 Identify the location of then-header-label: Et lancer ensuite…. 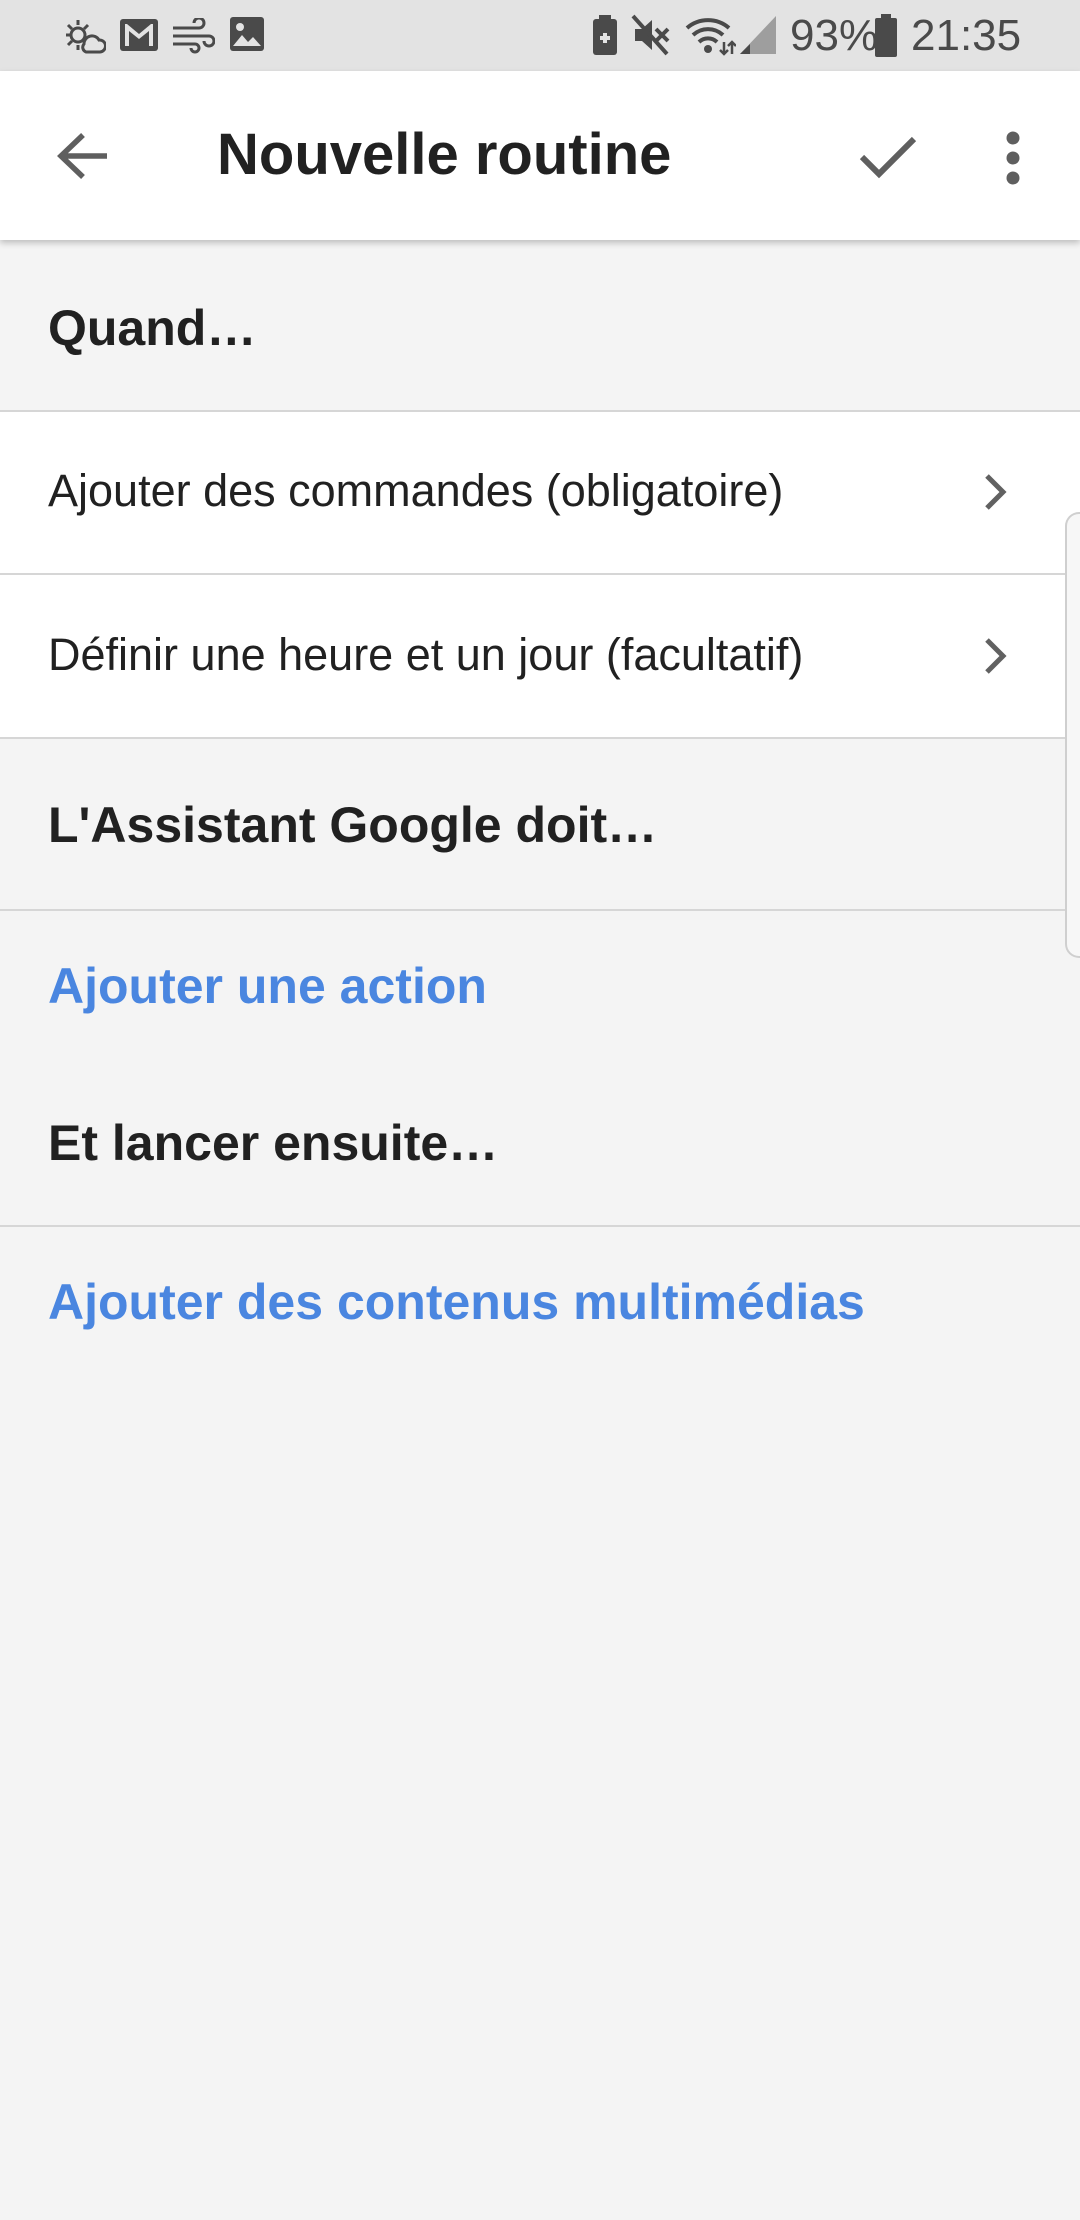
(273, 1143).